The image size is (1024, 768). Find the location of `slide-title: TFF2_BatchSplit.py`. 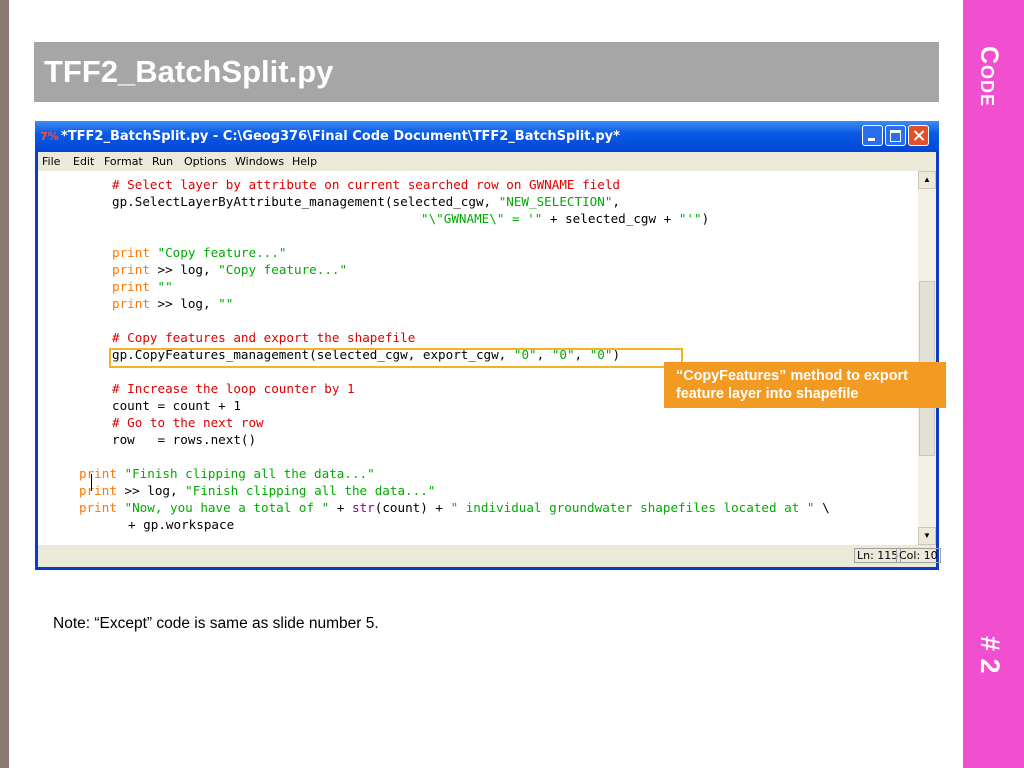

slide-title: TFF2_BatchSplit.py is located at coordinates (189, 71).